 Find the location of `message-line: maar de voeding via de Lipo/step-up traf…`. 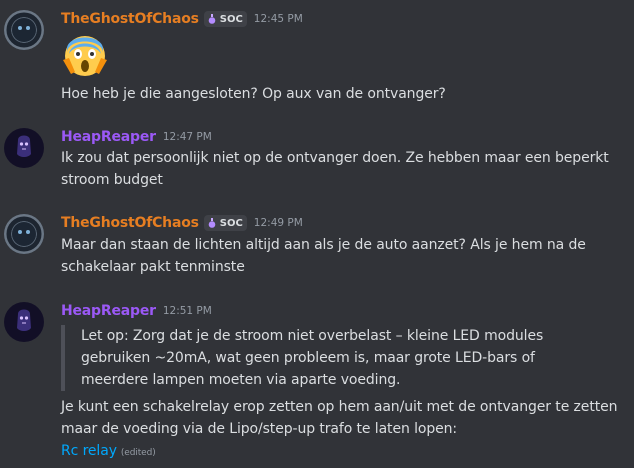

message-line: maar de voeding via de Lipo/step-up traf… is located at coordinates (259, 429).